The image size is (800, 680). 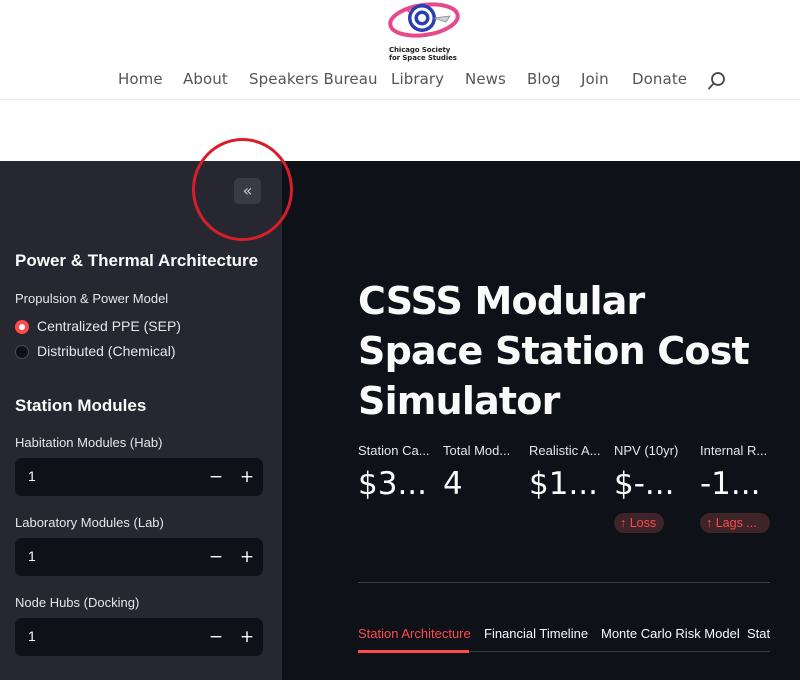 What do you see at coordinates (216, 477) in the screenshot?
I see `hab-decrement-button: −` at bounding box center [216, 477].